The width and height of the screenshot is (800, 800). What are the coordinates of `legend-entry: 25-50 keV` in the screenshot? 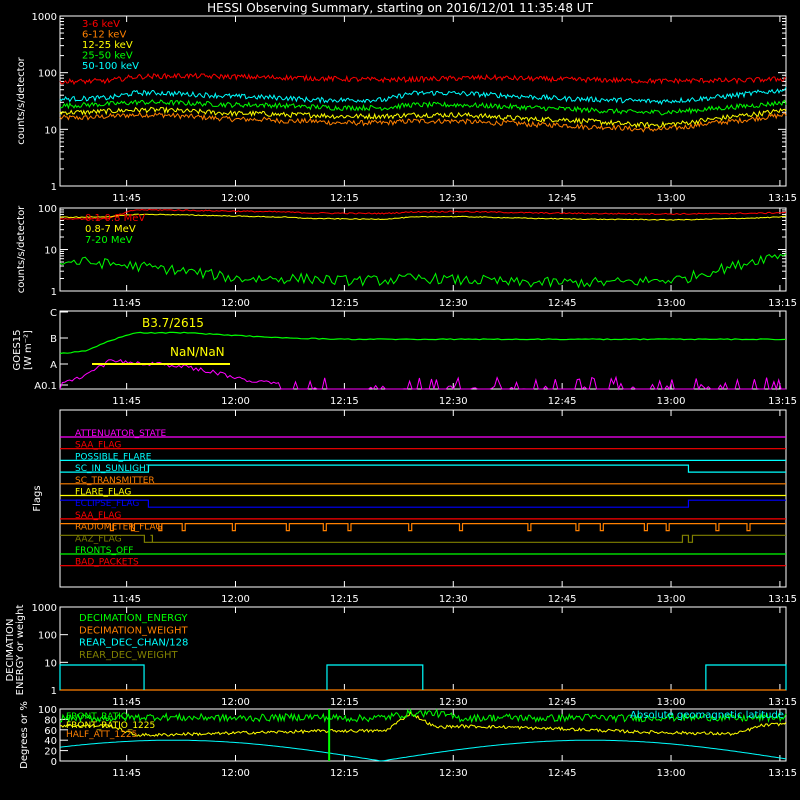 It's located at (107, 56).